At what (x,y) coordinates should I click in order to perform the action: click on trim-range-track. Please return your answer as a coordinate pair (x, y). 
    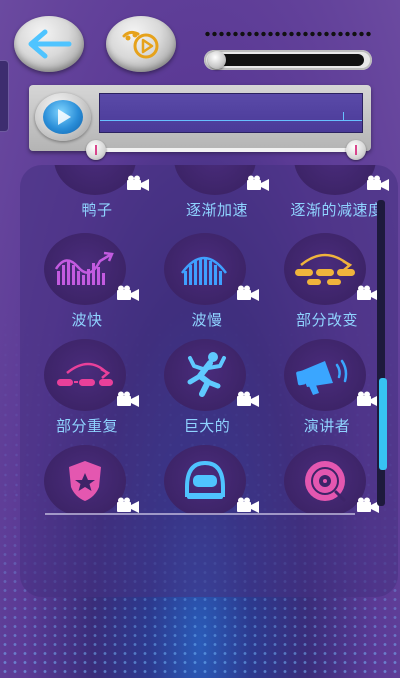
    Looking at the image, I should click on (227, 150).